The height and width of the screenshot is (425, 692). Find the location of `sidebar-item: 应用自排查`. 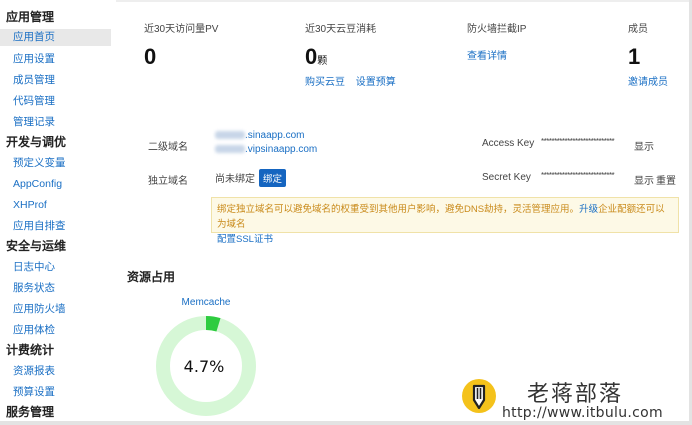

sidebar-item: 应用自排查 is located at coordinates (55, 226).